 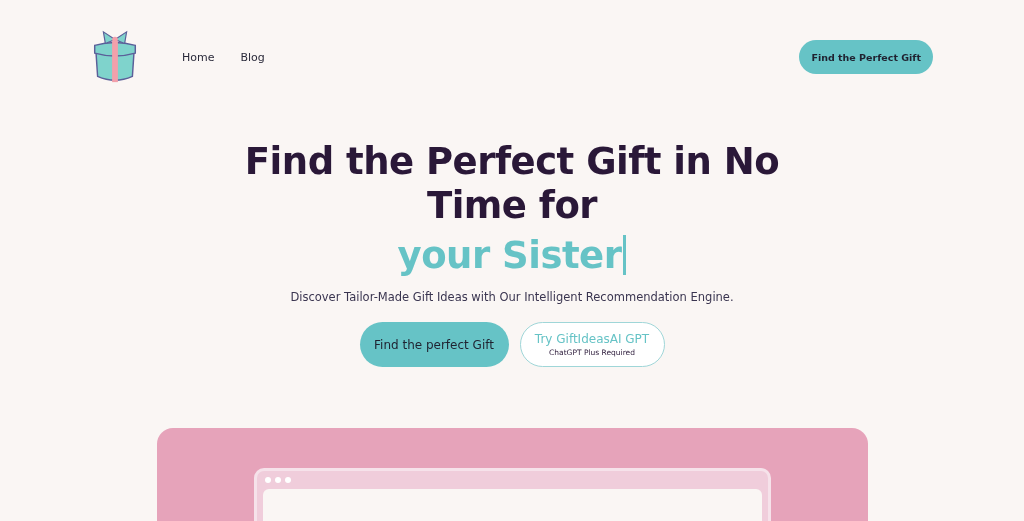 What do you see at coordinates (252, 57) in the screenshot?
I see `nav-link: Blog` at bounding box center [252, 57].